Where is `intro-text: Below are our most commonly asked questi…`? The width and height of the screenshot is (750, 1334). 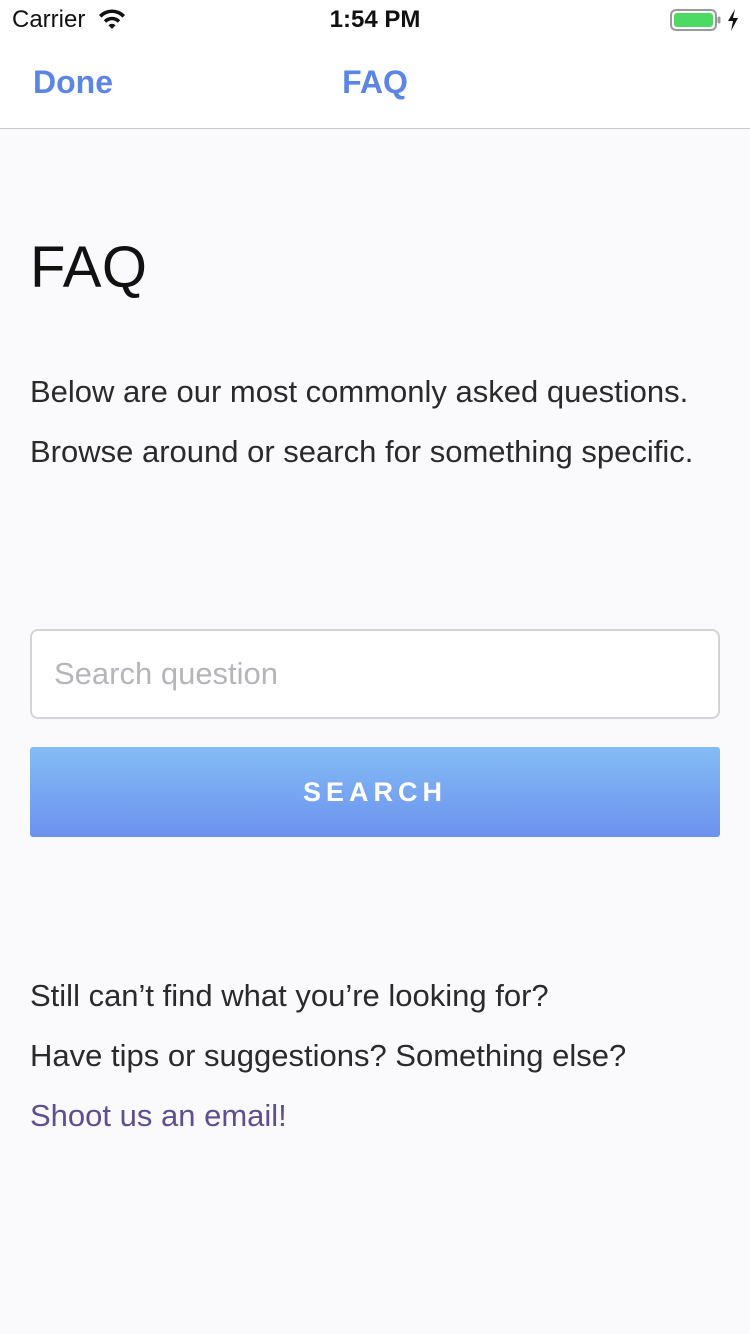 intro-text: Below are our most commonly asked questi… is located at coordinates (370, 422).